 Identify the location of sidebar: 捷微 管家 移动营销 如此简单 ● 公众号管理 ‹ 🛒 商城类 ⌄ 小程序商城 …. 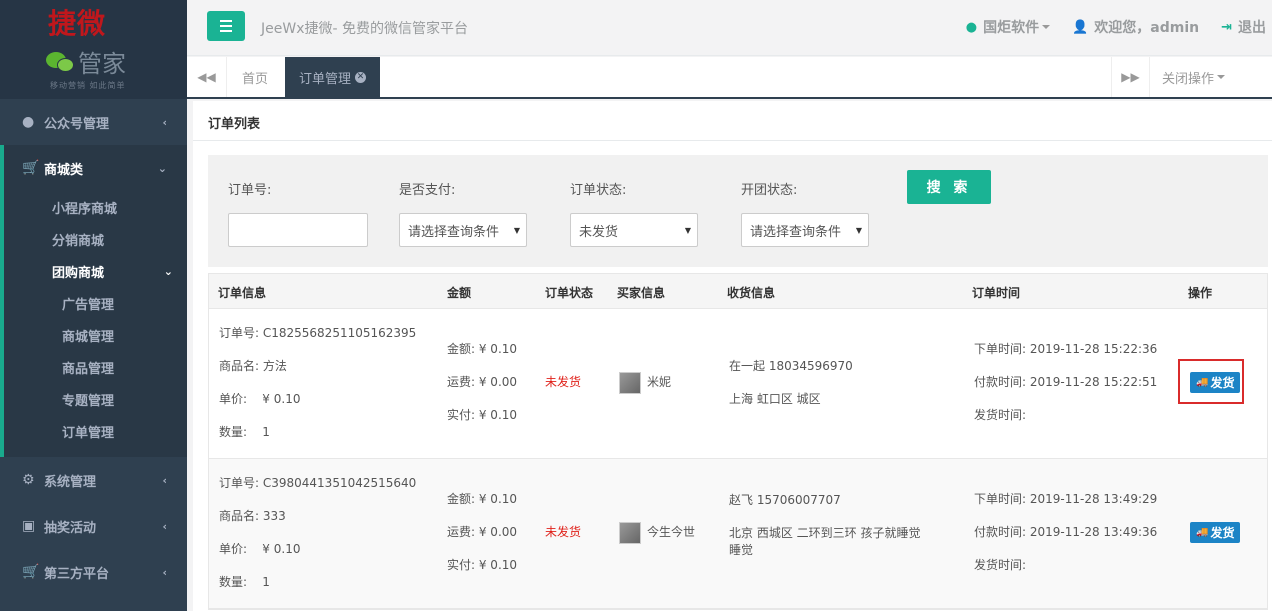
(93, 305).